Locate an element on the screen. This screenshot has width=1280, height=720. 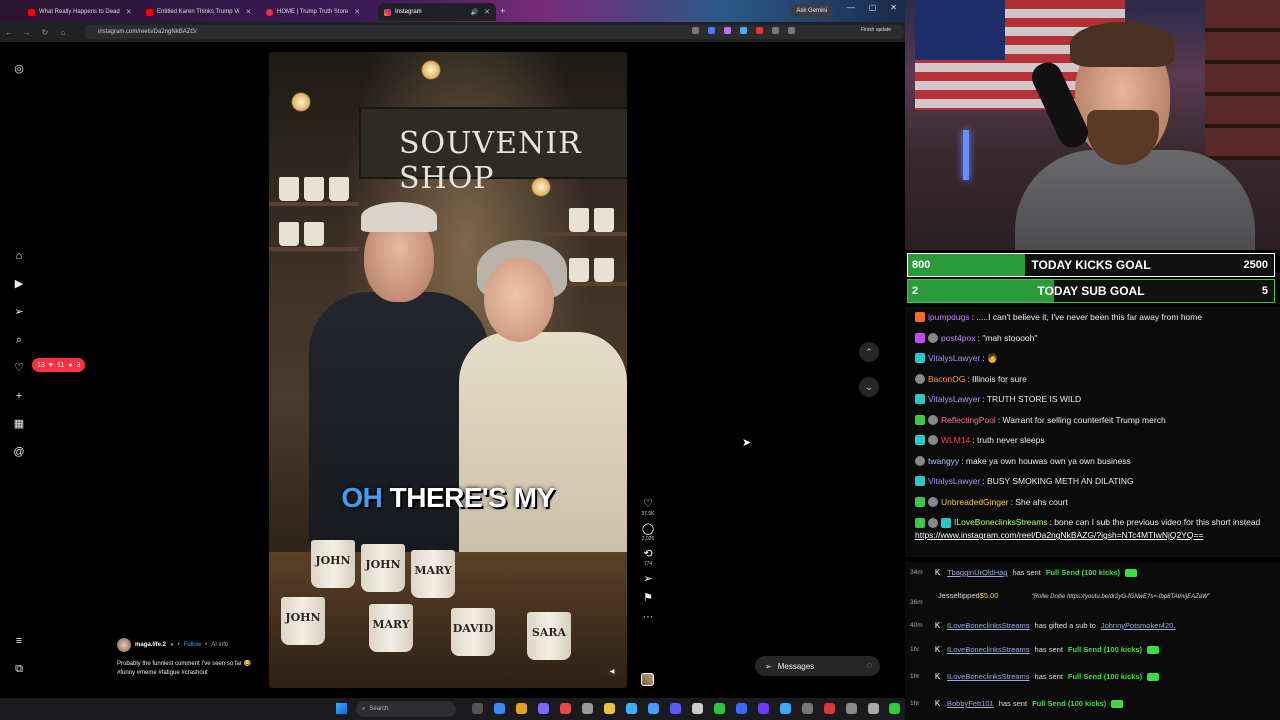
like-button: ♡ 37.5K is located at coordinates (648, 507).